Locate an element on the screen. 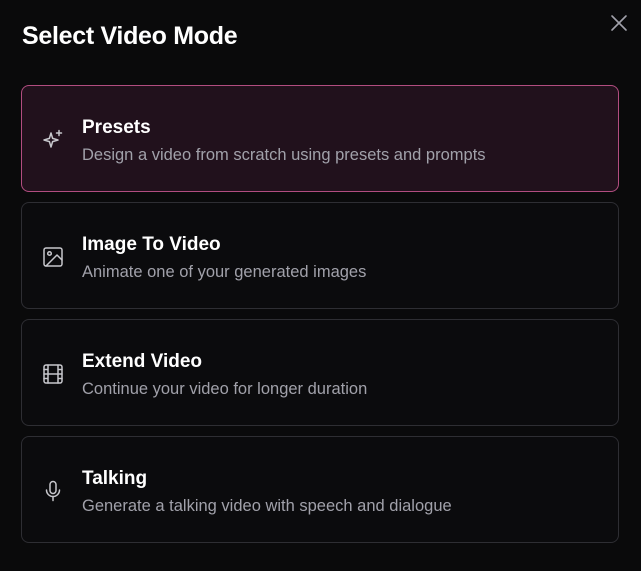  option-description: Animate one of your generated images is located at coordinates (224, 272).